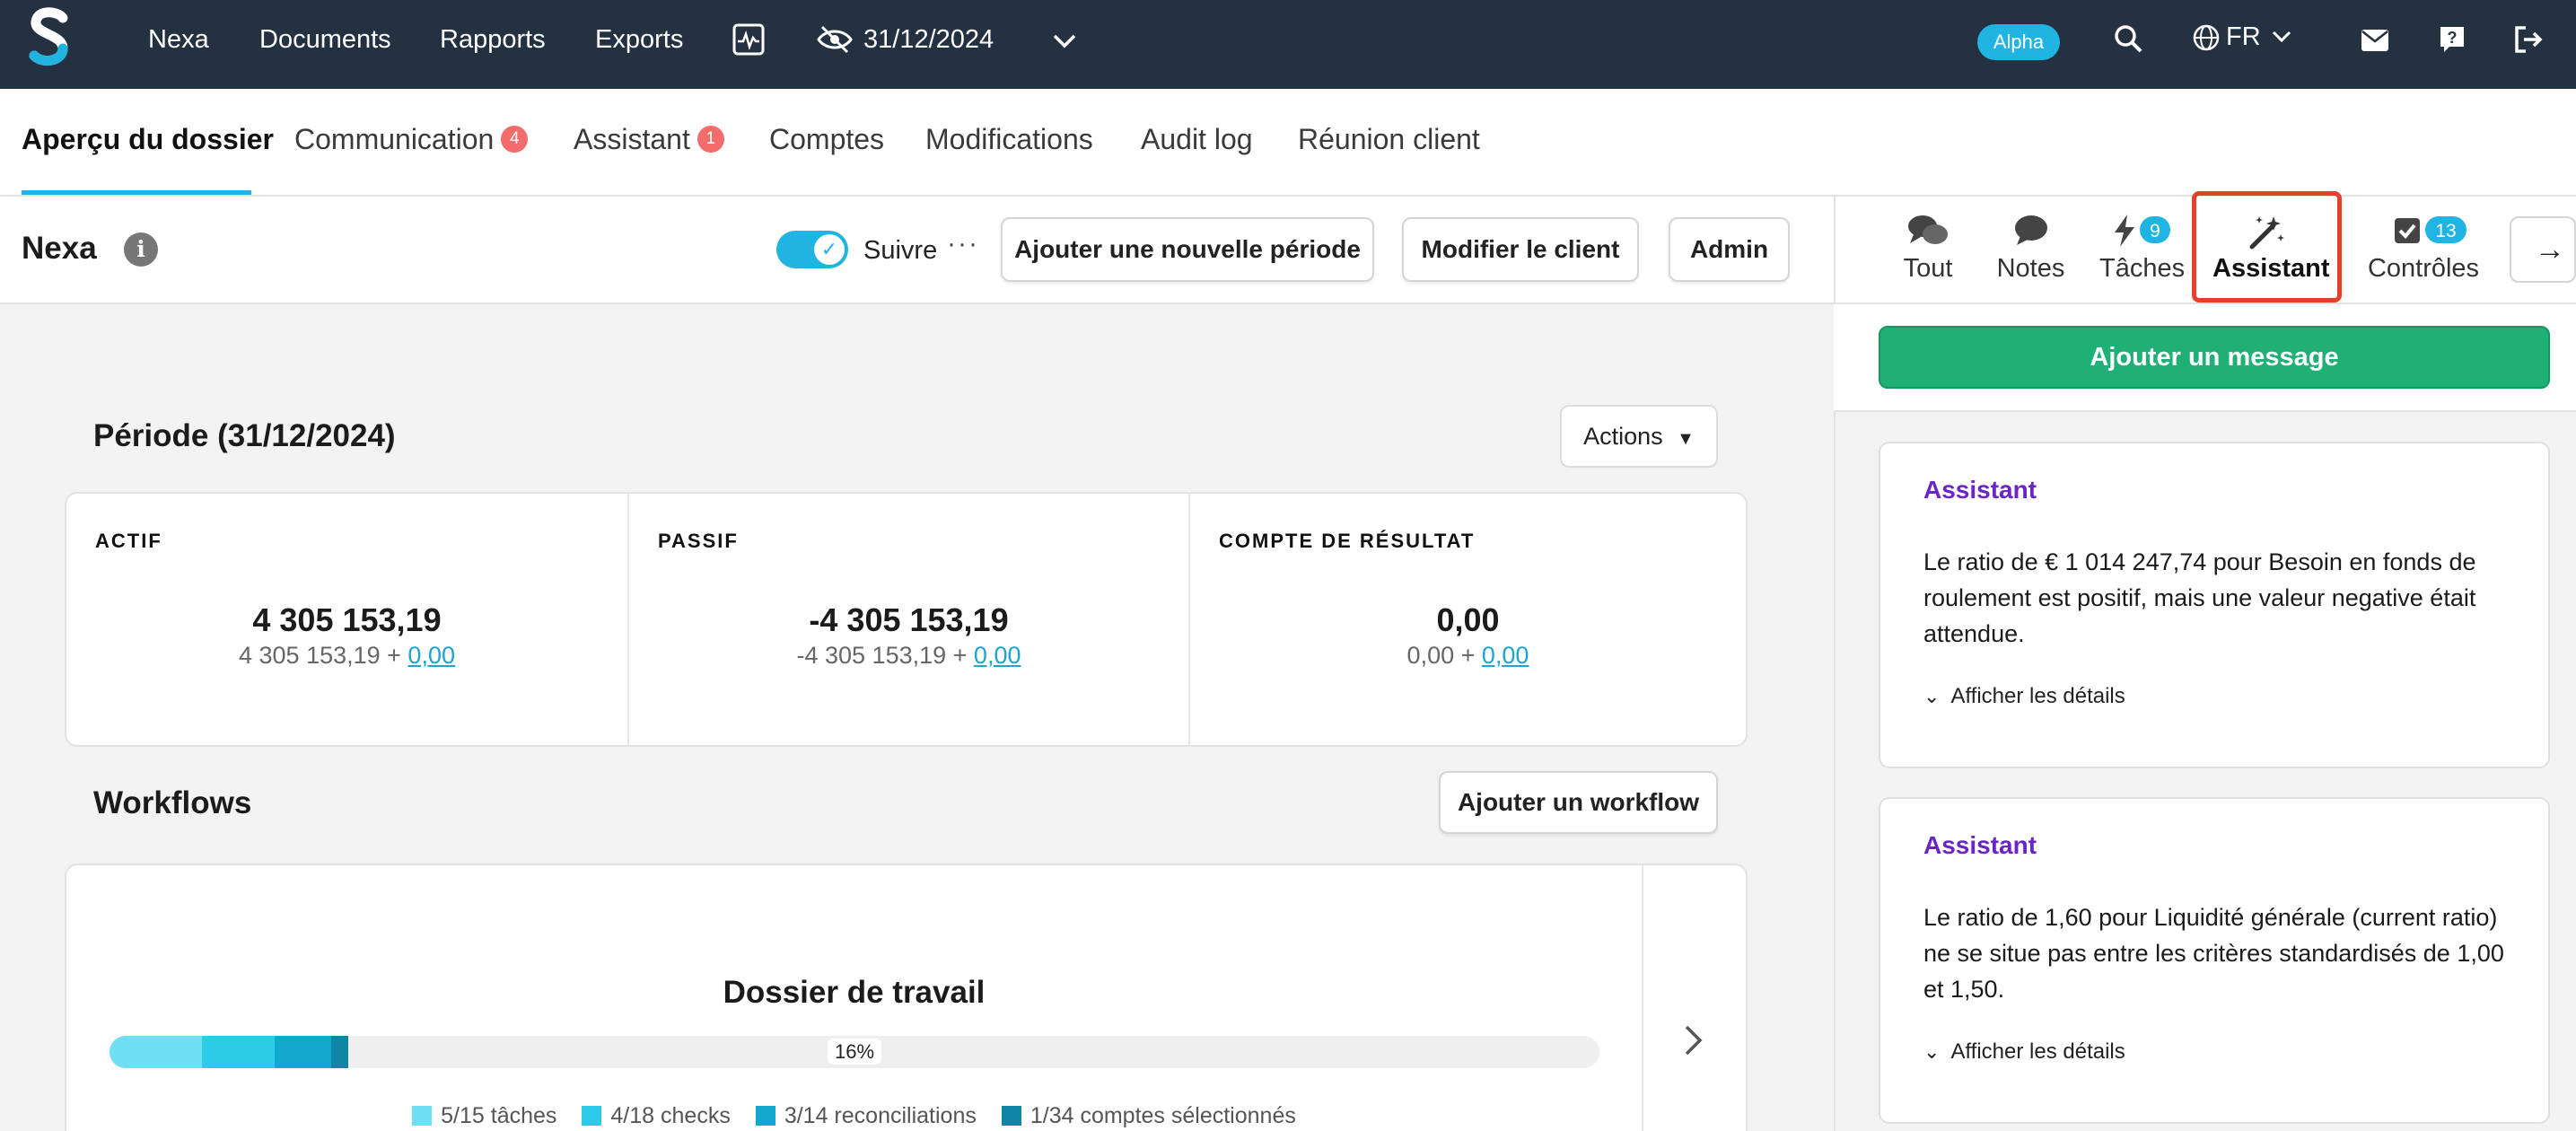 The height and width of the screenshot is (1131, 2576). I want to click on summary-value: 0,00, so click(1468, 619).